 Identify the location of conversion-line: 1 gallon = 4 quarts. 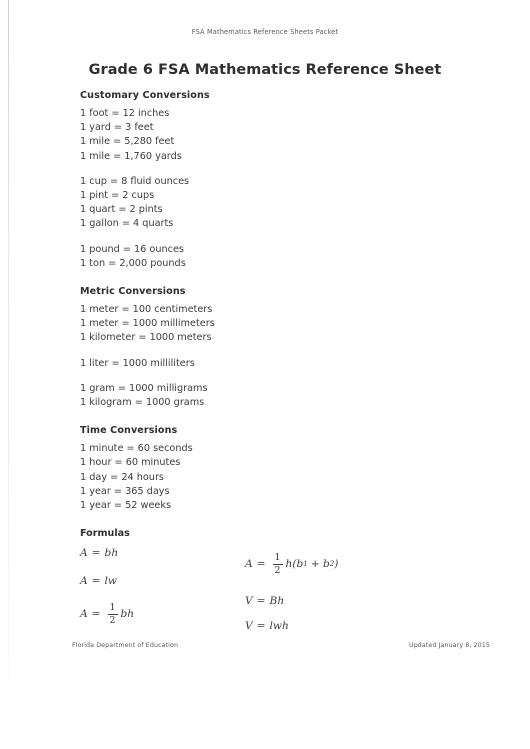
(127, 224).